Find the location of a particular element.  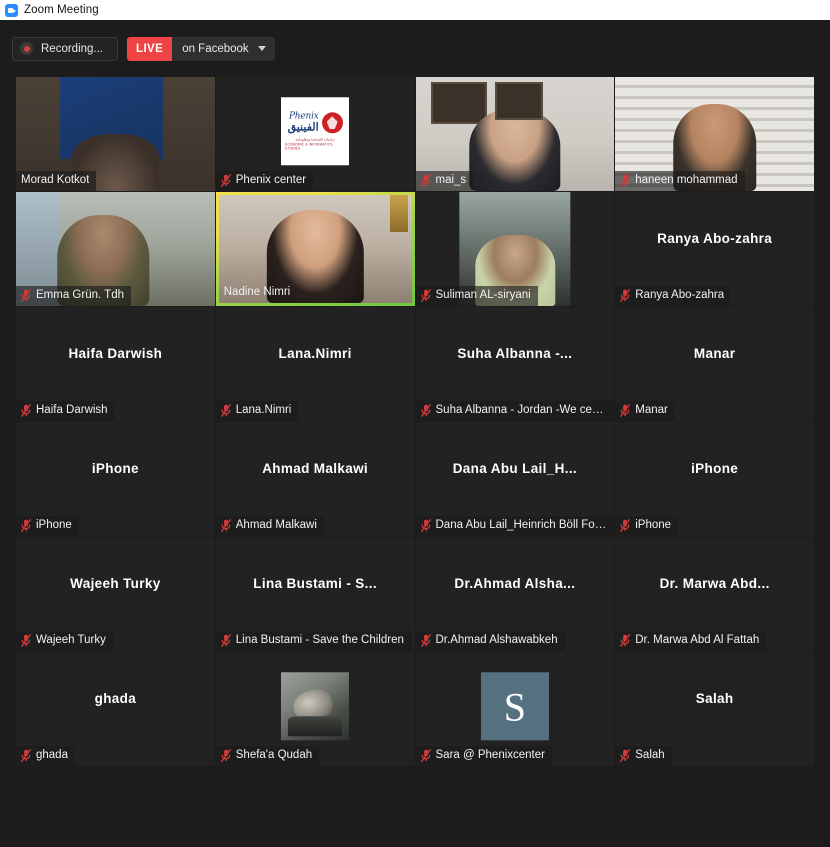

participant-tile: Nadine Nimri is located at coordinates (315, 249).